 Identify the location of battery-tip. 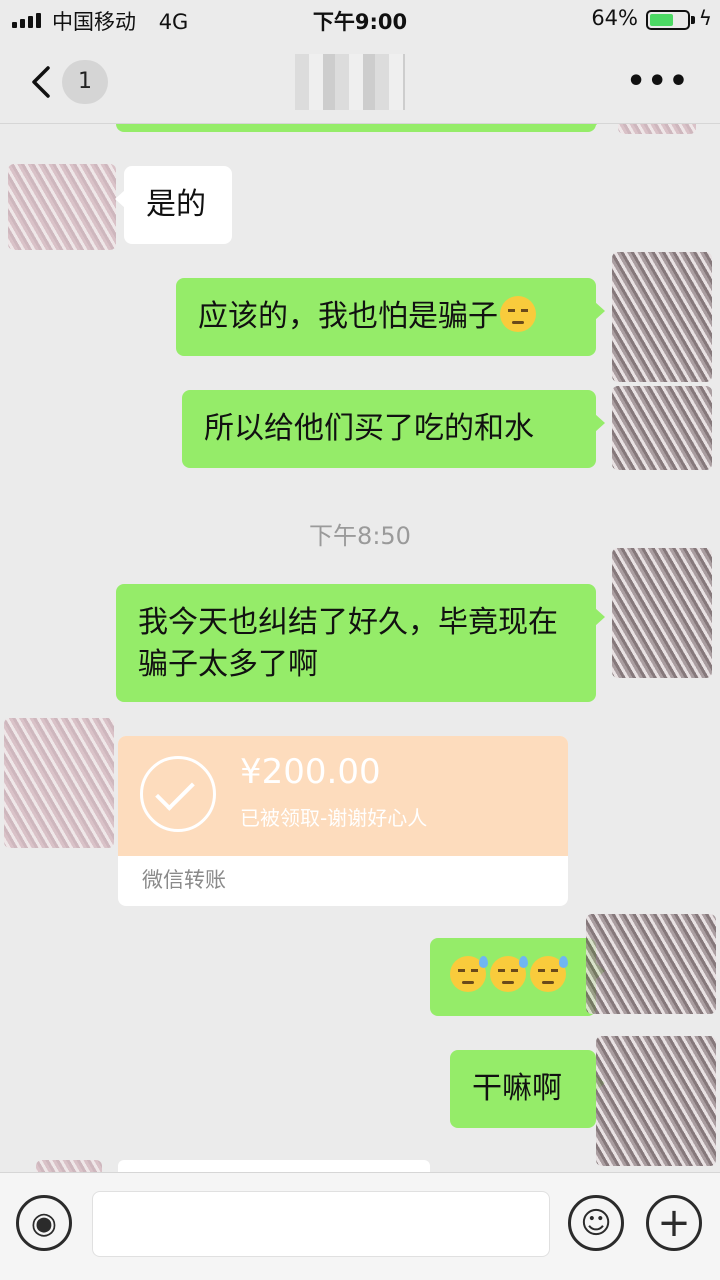
(693, 20).